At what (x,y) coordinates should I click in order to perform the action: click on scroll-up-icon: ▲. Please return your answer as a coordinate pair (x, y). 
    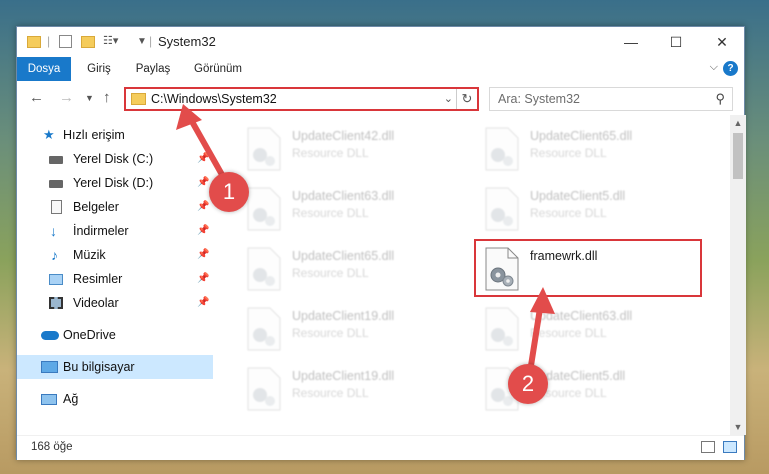
    Looking at the image, I should click on (738, 123).